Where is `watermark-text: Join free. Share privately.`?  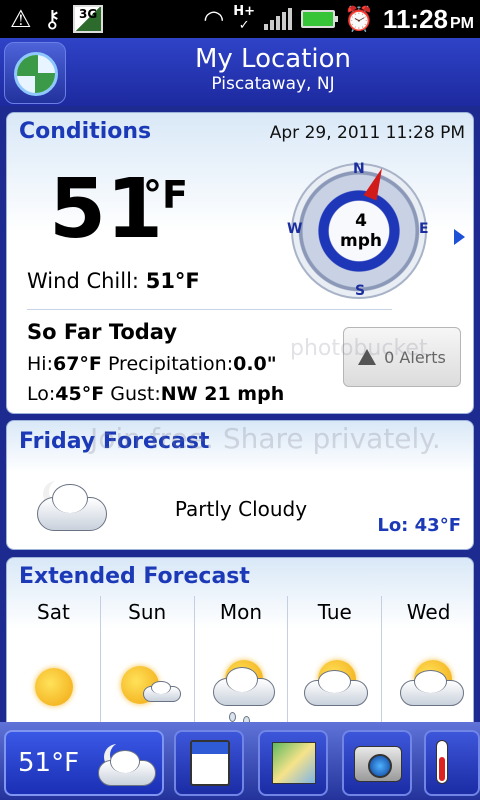 watermark-text: Join free. Share privately. is located at coordinates (265, 438).